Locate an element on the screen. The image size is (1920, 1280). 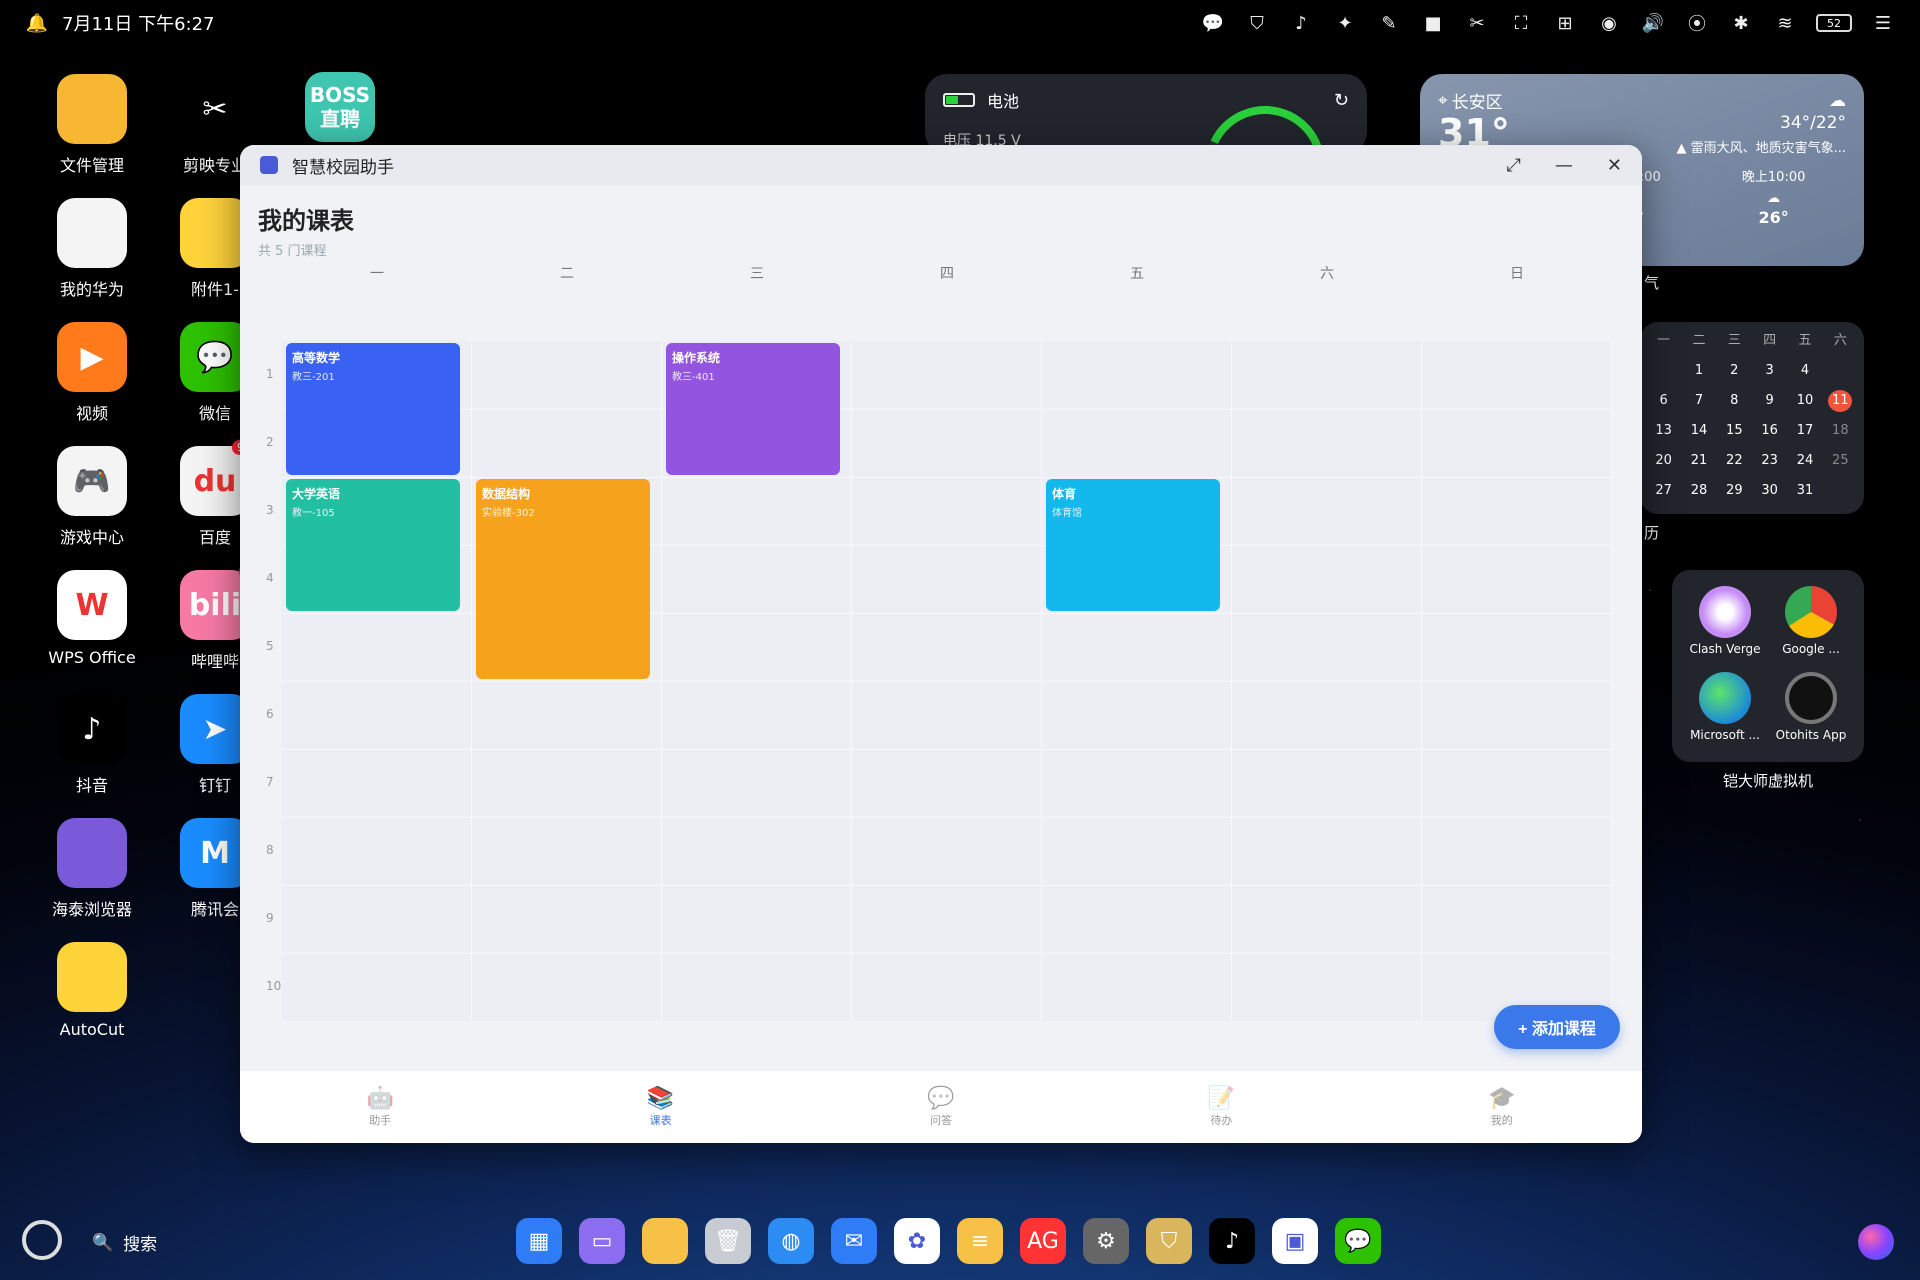
volume-icon: 🔊 is located at coordinates (1653, 23).